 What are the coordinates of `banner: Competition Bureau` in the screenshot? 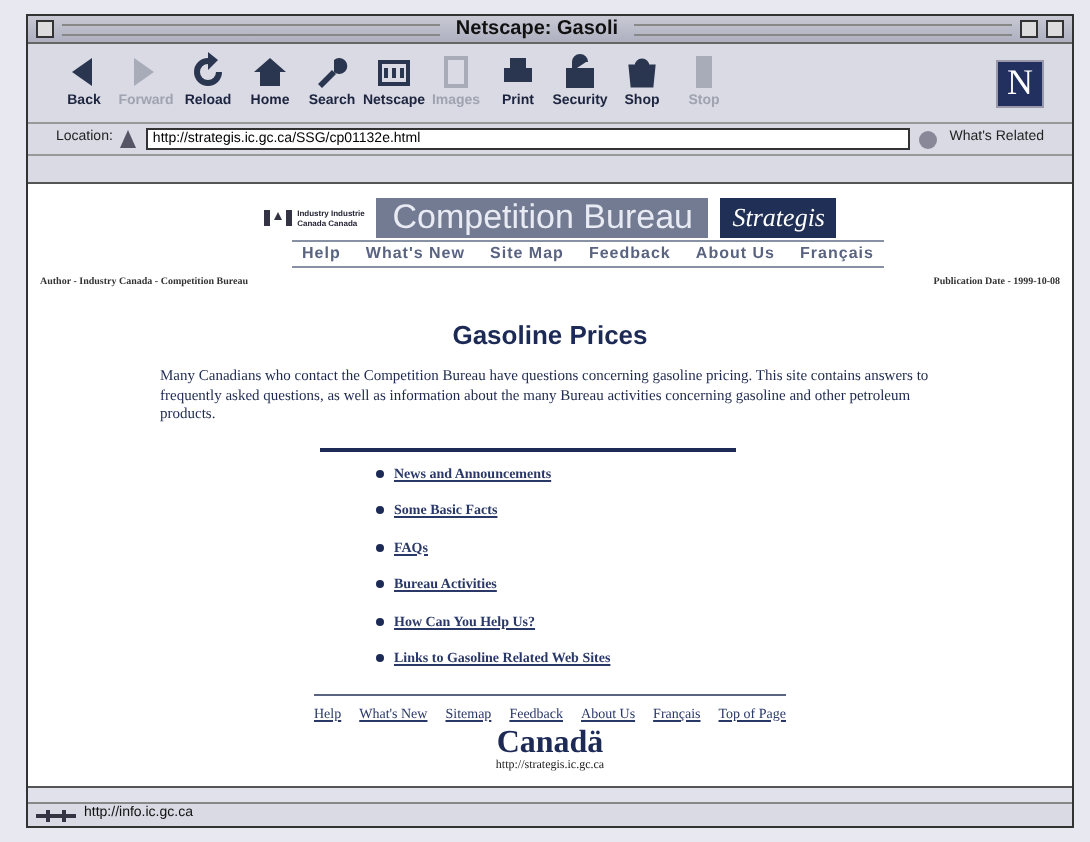 It's located at (542, 218).